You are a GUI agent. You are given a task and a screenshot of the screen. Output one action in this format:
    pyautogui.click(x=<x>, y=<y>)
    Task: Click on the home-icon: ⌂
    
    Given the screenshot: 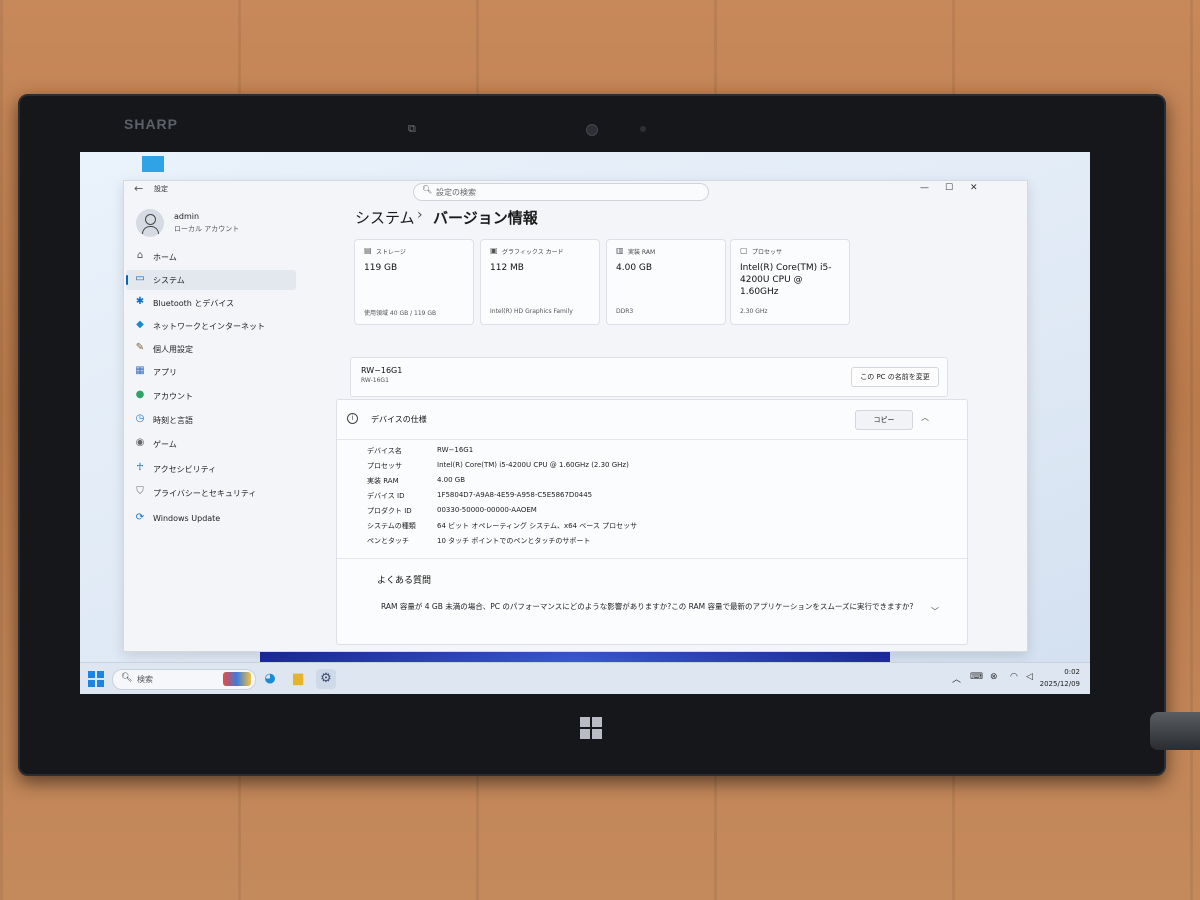 What is the action you would take?
    pyautogui.click(x=140, y=255)
    